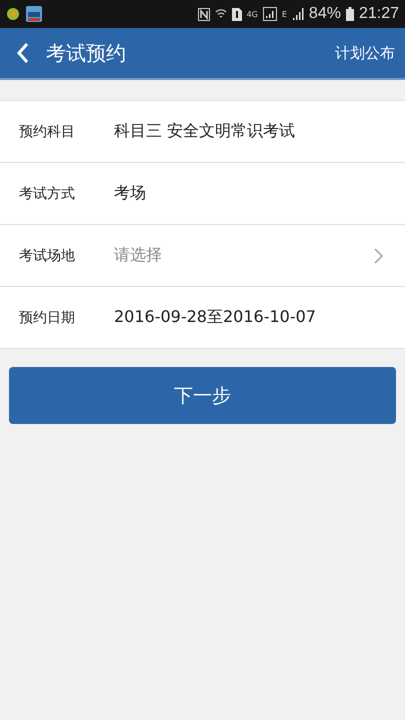 The image size is (405, 720). What do you see at coordinates (47, 317) in the screenshot?
I see `field-label: 预约日期` at bounding box center [47, 317].